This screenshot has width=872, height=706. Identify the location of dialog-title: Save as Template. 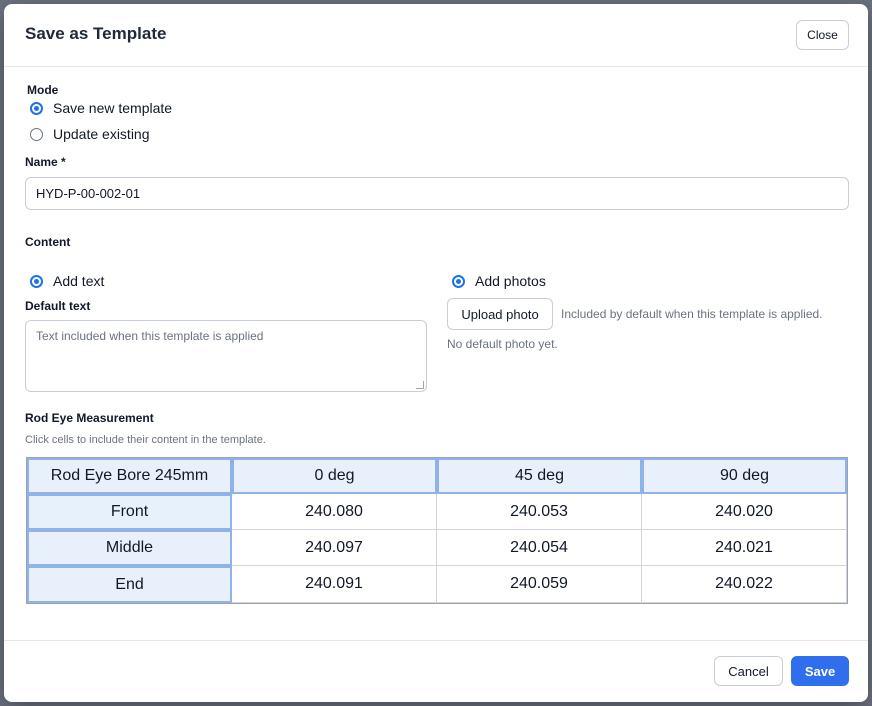
(96, 33).